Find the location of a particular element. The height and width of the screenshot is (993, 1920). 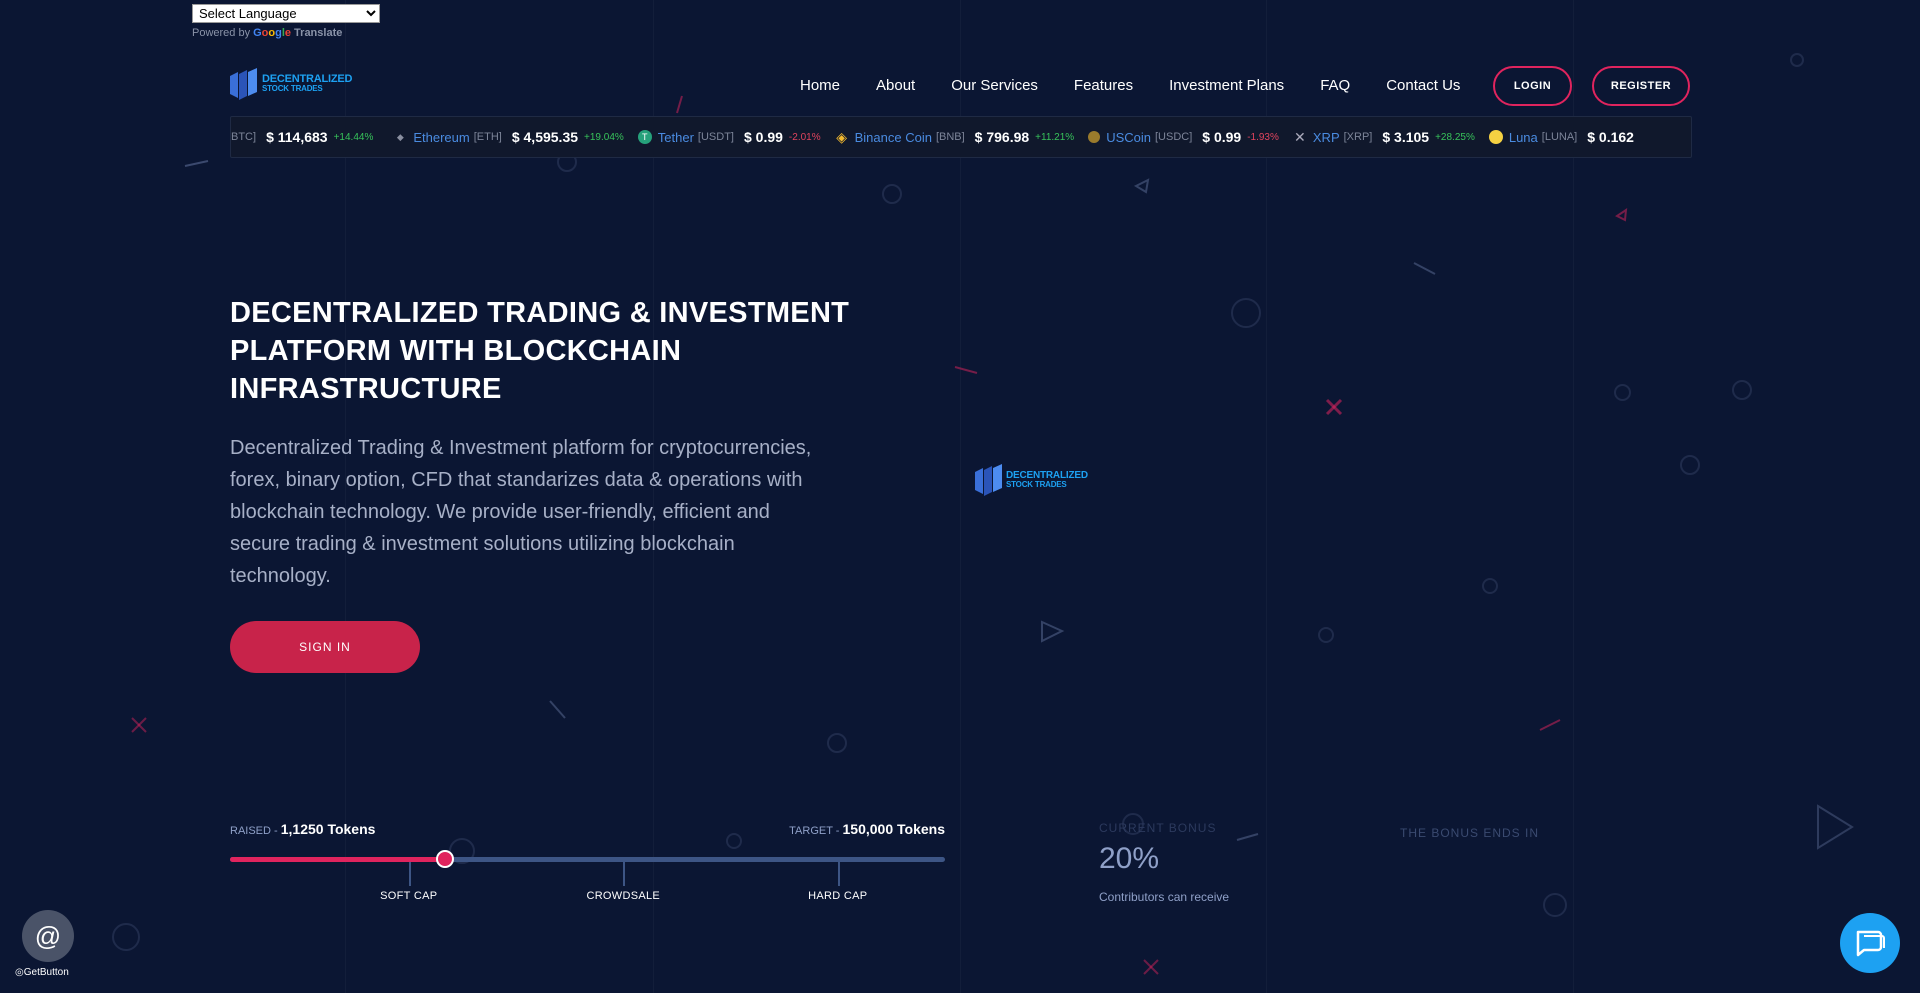

sign-in-button: SIGN IN is located at coordinates (325, 647).